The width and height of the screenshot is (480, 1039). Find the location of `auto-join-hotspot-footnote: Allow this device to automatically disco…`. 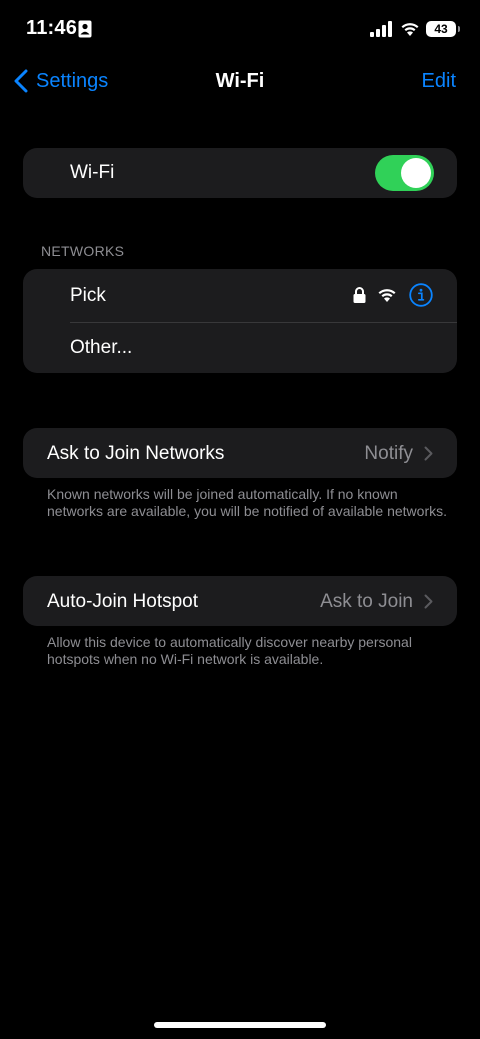

auto-join-hotspot-footnote: Allow this device to automatically disco… is located at coordinates (229, 650).